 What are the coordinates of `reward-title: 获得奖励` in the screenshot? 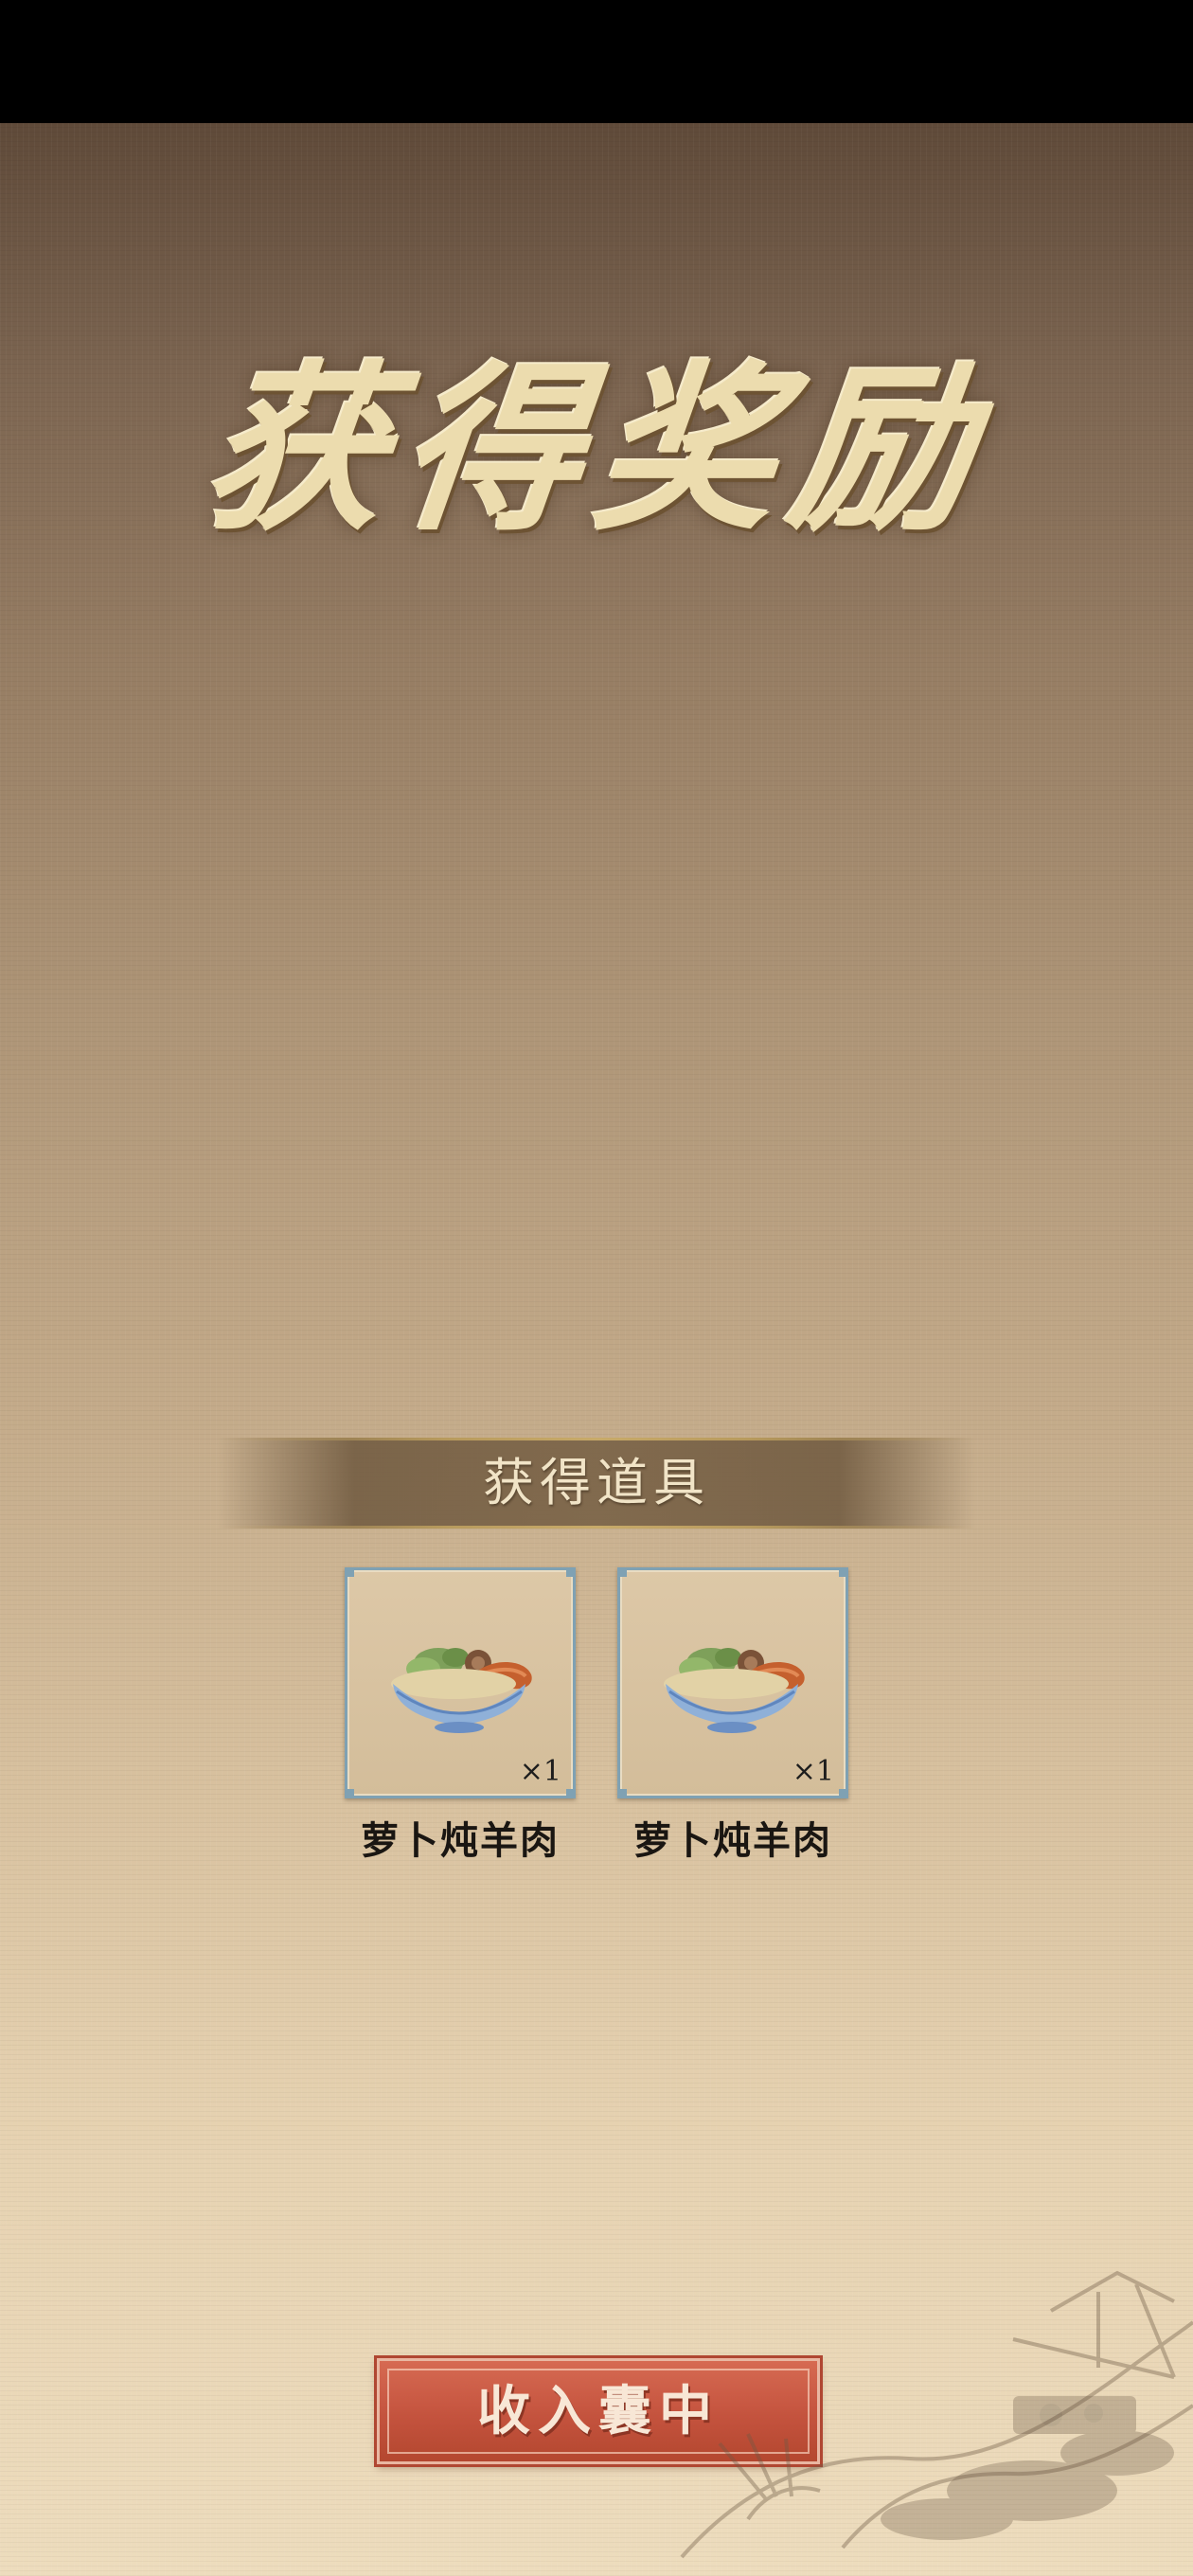 It's located at (596, 449).